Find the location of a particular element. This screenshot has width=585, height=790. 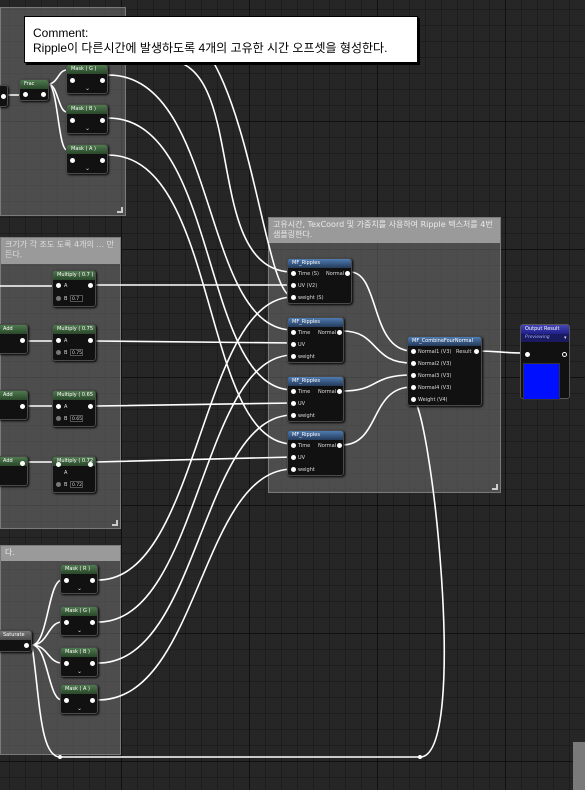

input-pin-normal3 is located at coordinates (413, 375).